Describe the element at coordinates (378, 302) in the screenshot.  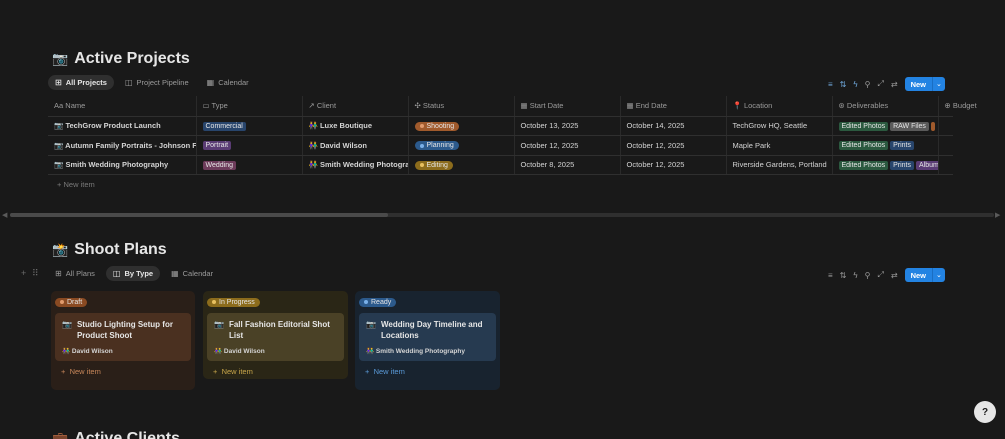
I see `column-badge: Ready` at that location.